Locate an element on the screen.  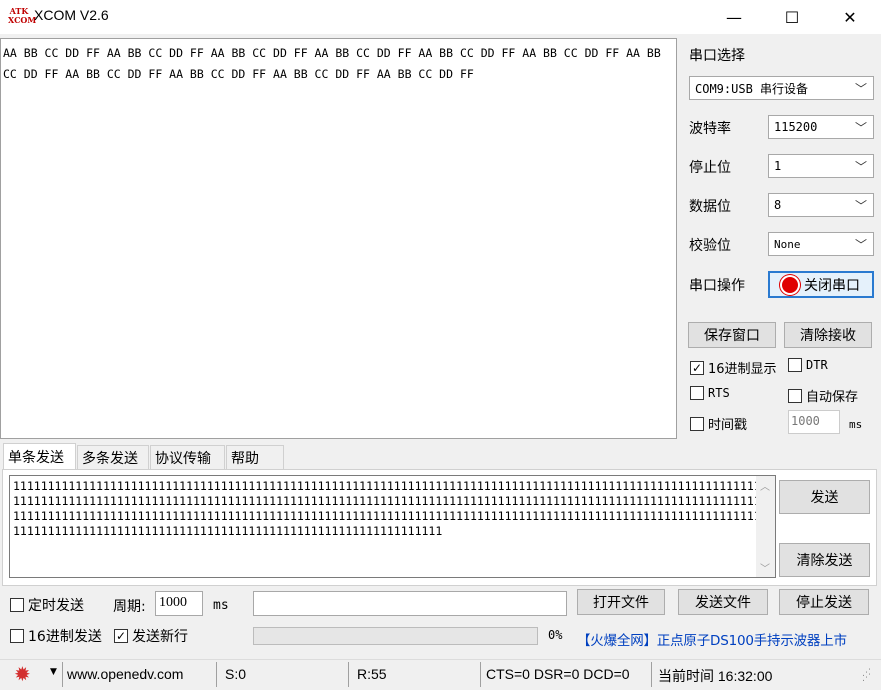
send-newline-option: ✓ 发送新行 is located at coordinates (151, 636).